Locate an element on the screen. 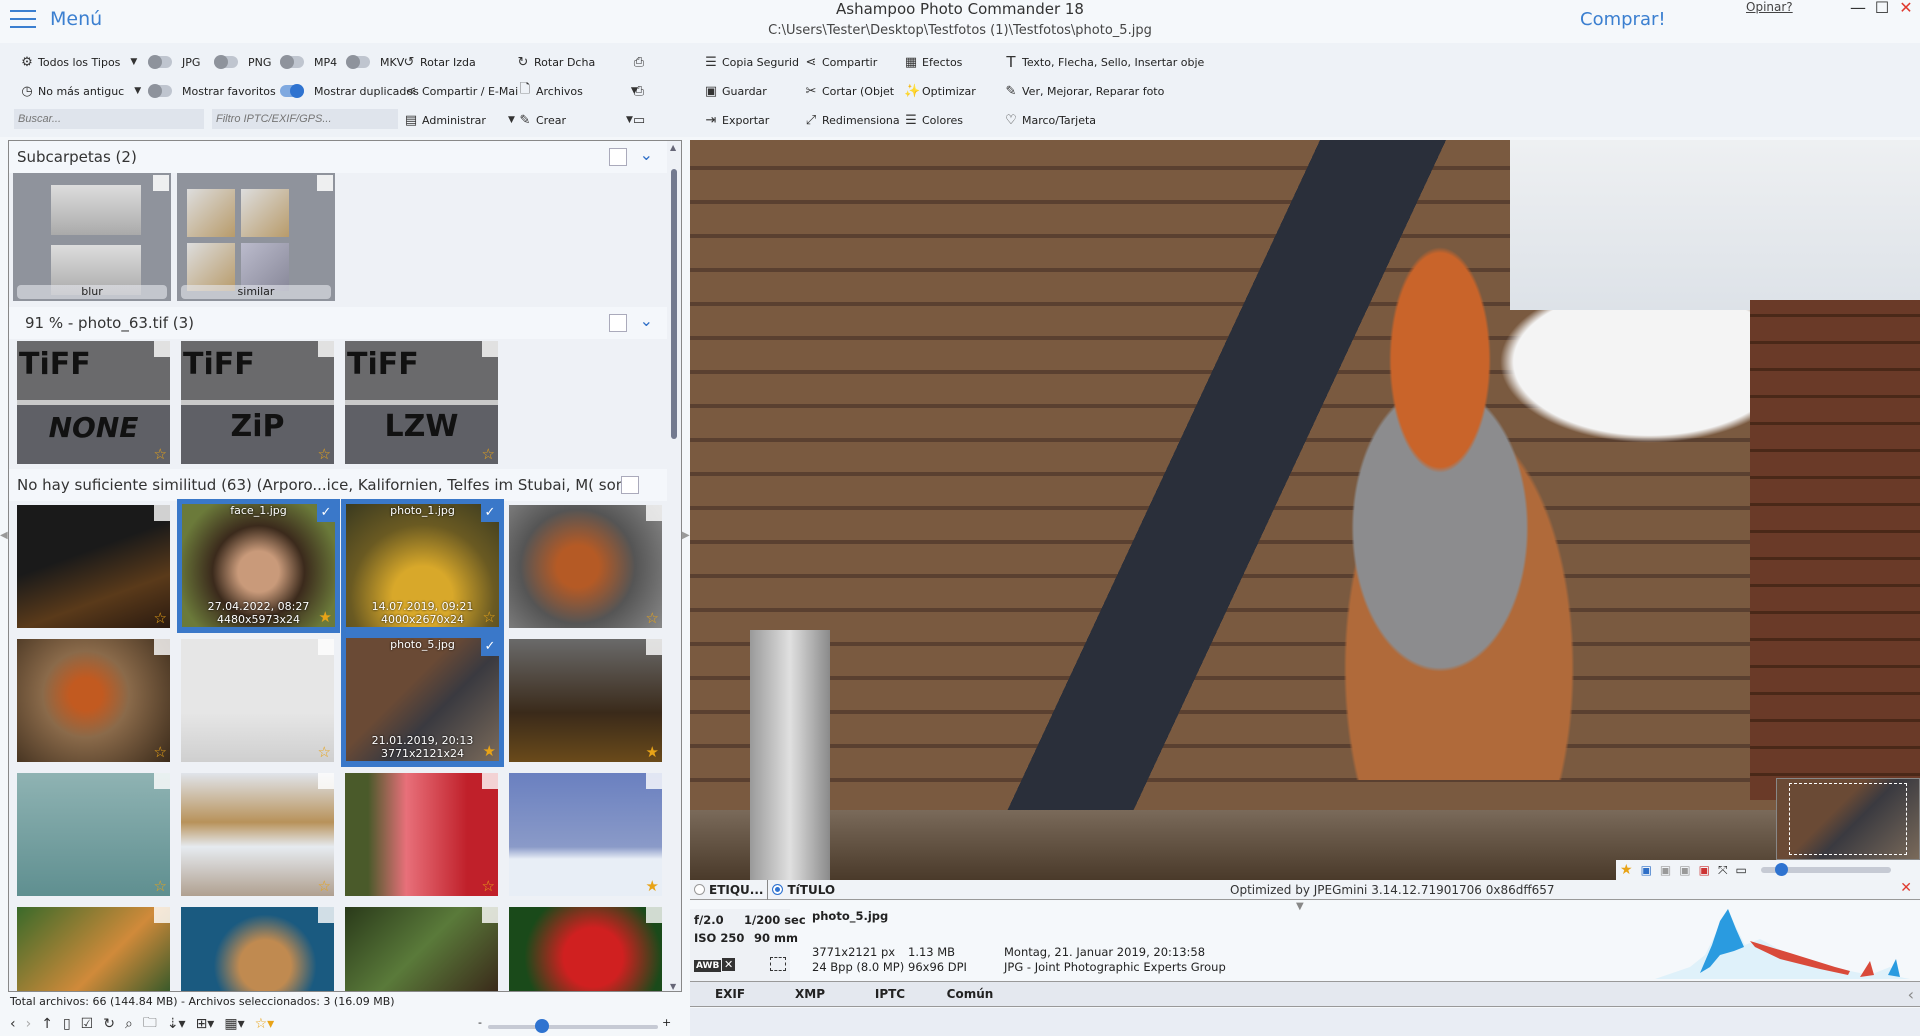  monitor-icon: ▭ is located at coordinates (1741, 870).